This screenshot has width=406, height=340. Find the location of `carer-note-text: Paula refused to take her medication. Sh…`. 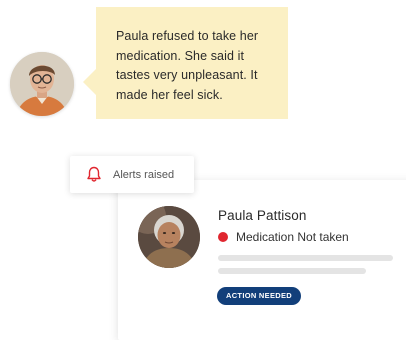

carer-note-text: Paula refused to take her medication. Sh… is located at coordinates (187, 65).